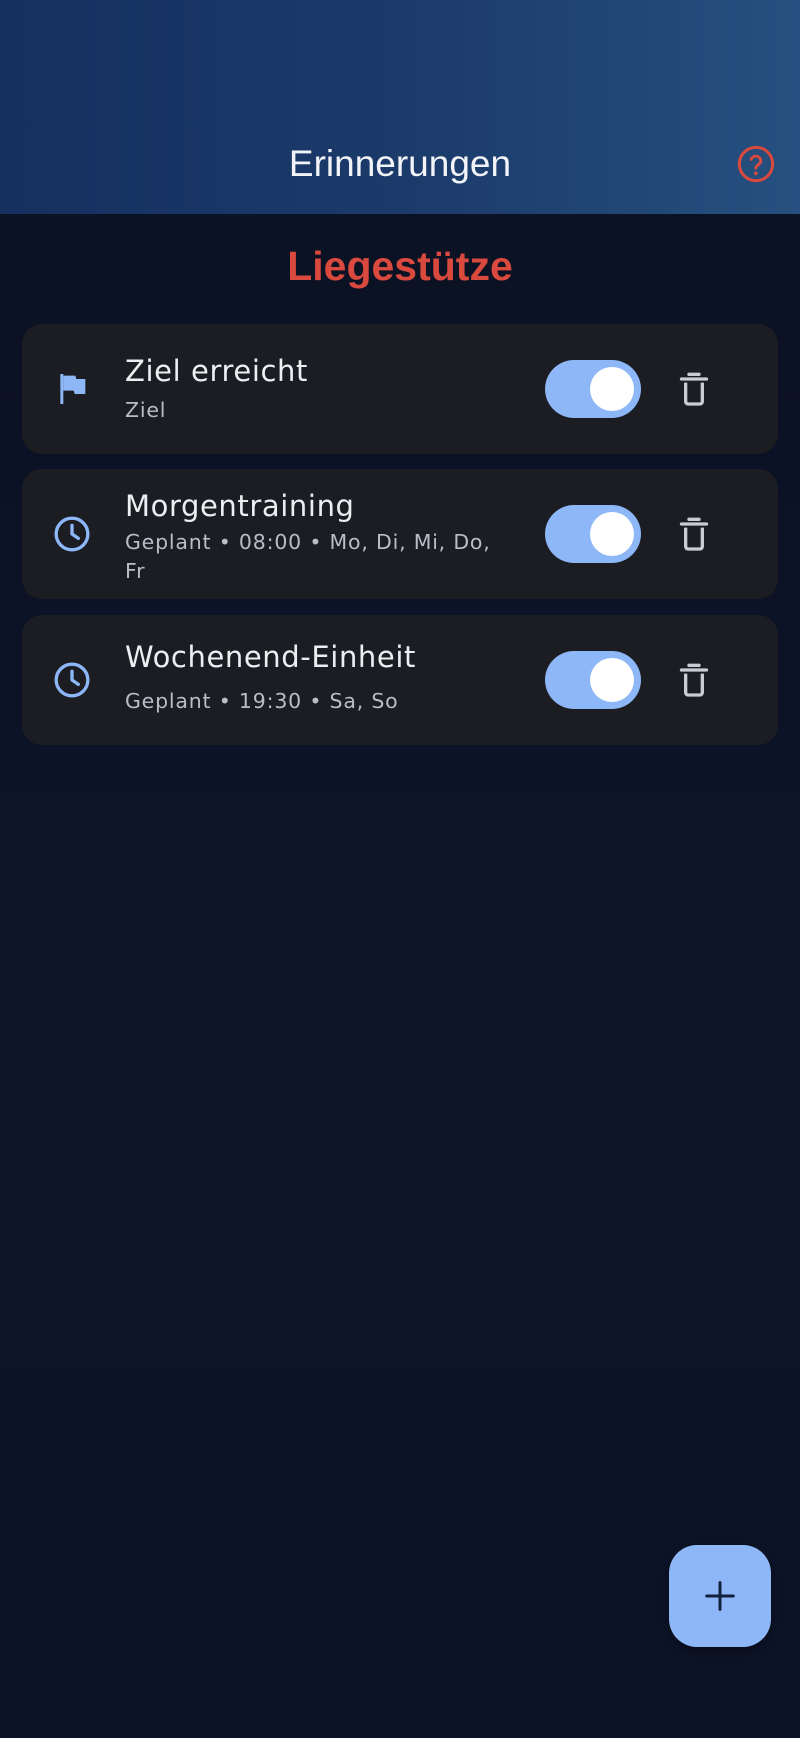  I want to click on reminder-subtitle: Ziel, so click(146, 410).